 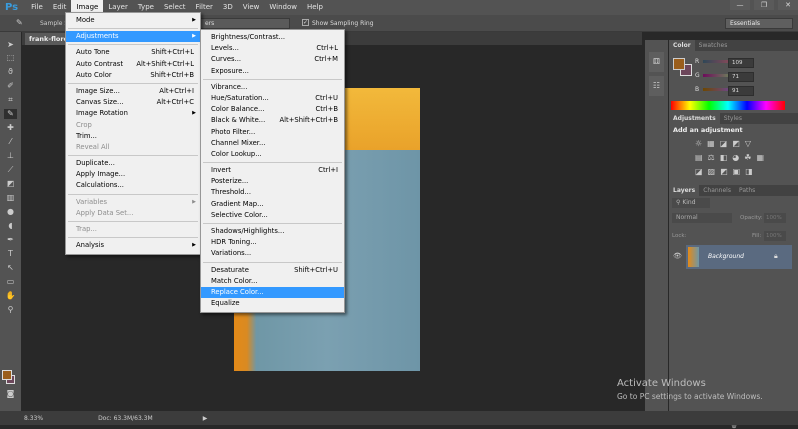 What do you see at coordinates (133, 245) in the screenshot?
I see `menu-item-analysis: Analysis ▶` at bounding box center [133, 245].